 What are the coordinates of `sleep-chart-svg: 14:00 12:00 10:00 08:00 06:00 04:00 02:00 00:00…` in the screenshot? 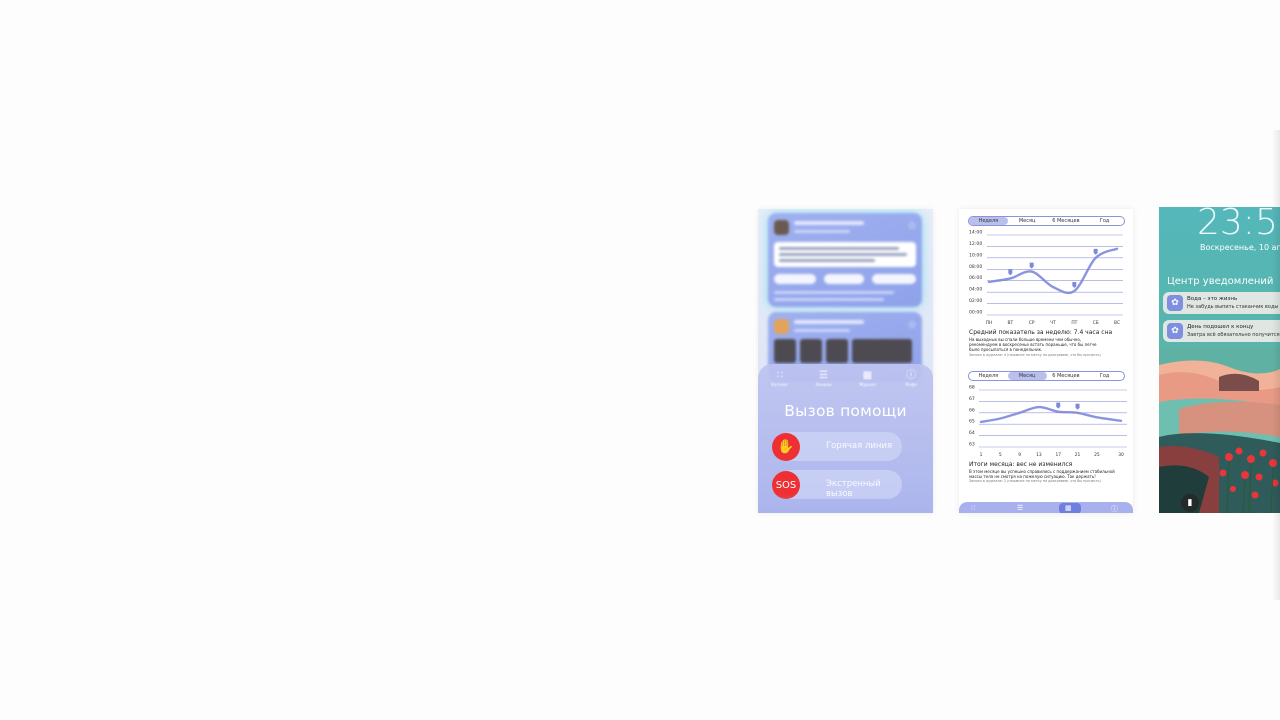 It's located at (1046, 278).